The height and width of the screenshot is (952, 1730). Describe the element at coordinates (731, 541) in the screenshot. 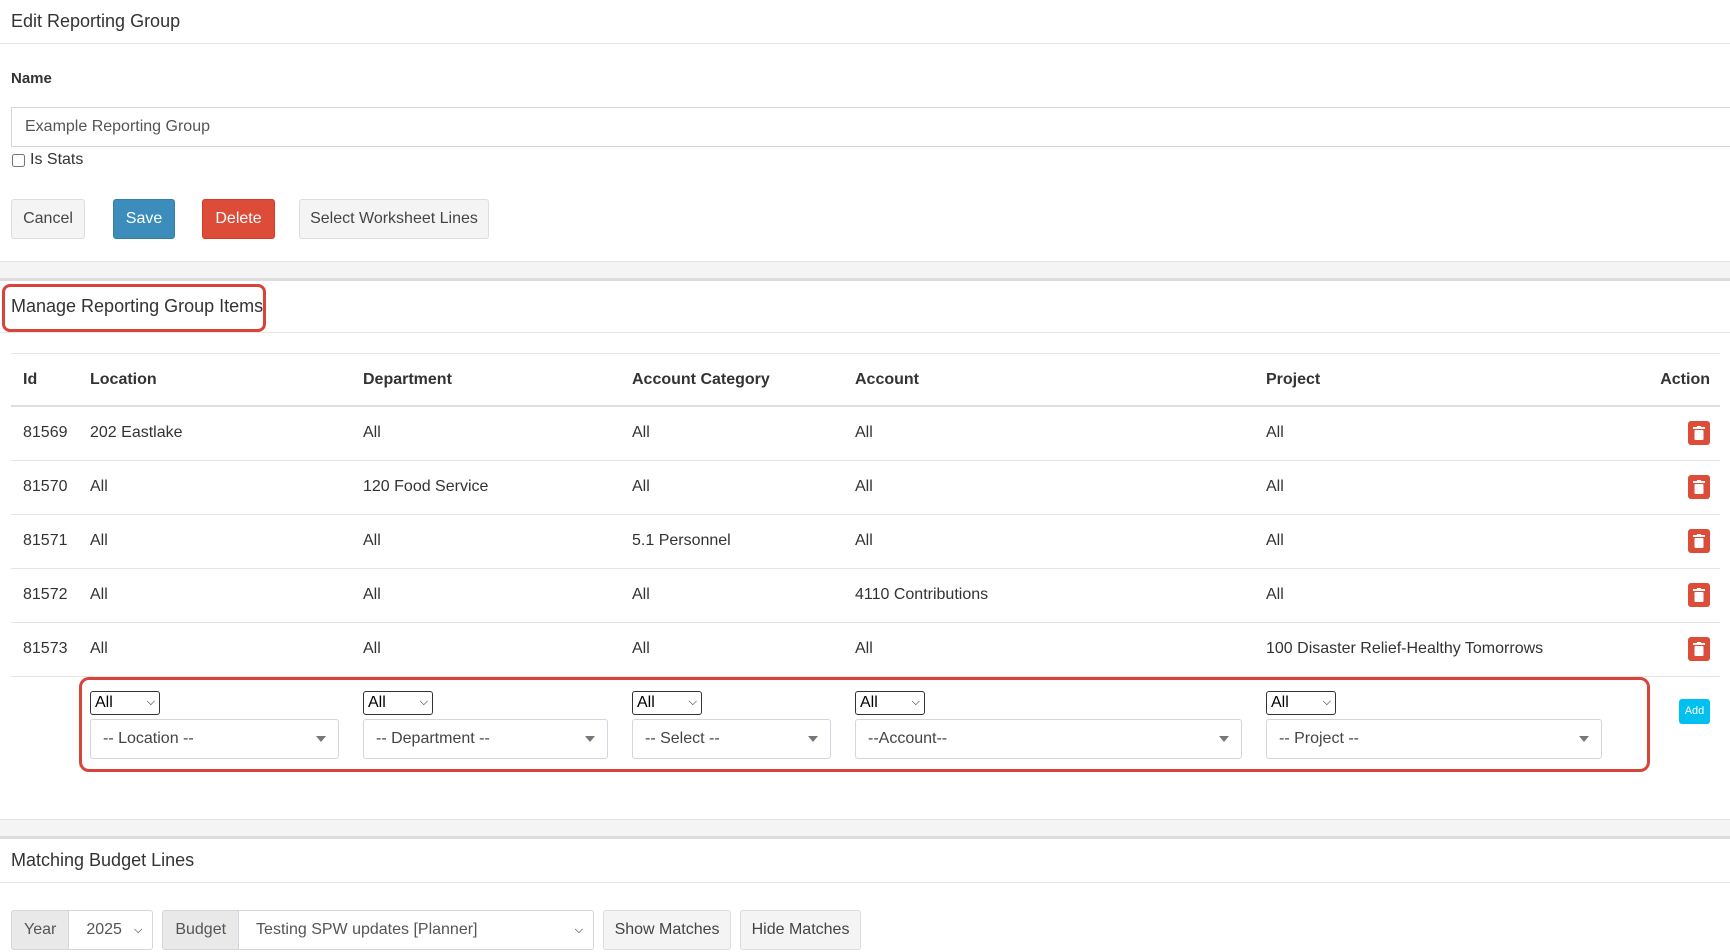

I see `cell-account-category: 5.1 Personnel` at that location.